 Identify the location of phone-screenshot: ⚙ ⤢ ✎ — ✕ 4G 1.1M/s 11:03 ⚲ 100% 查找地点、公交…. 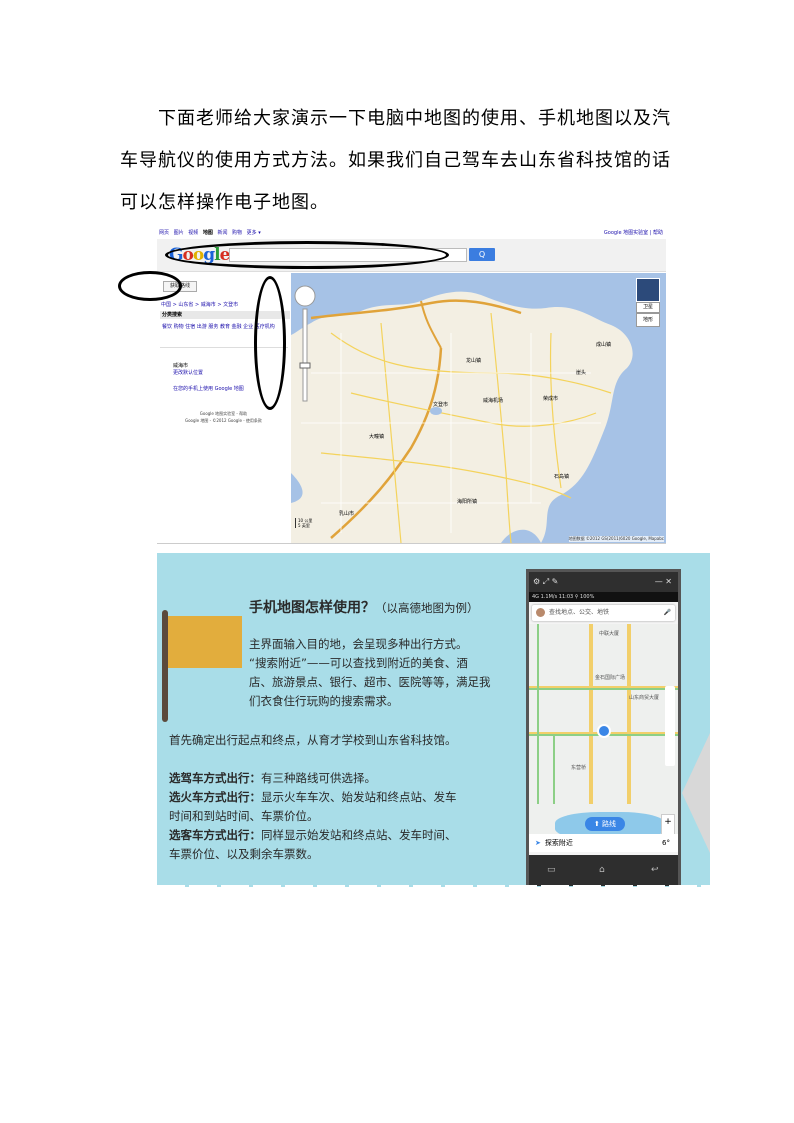
(603, 727).